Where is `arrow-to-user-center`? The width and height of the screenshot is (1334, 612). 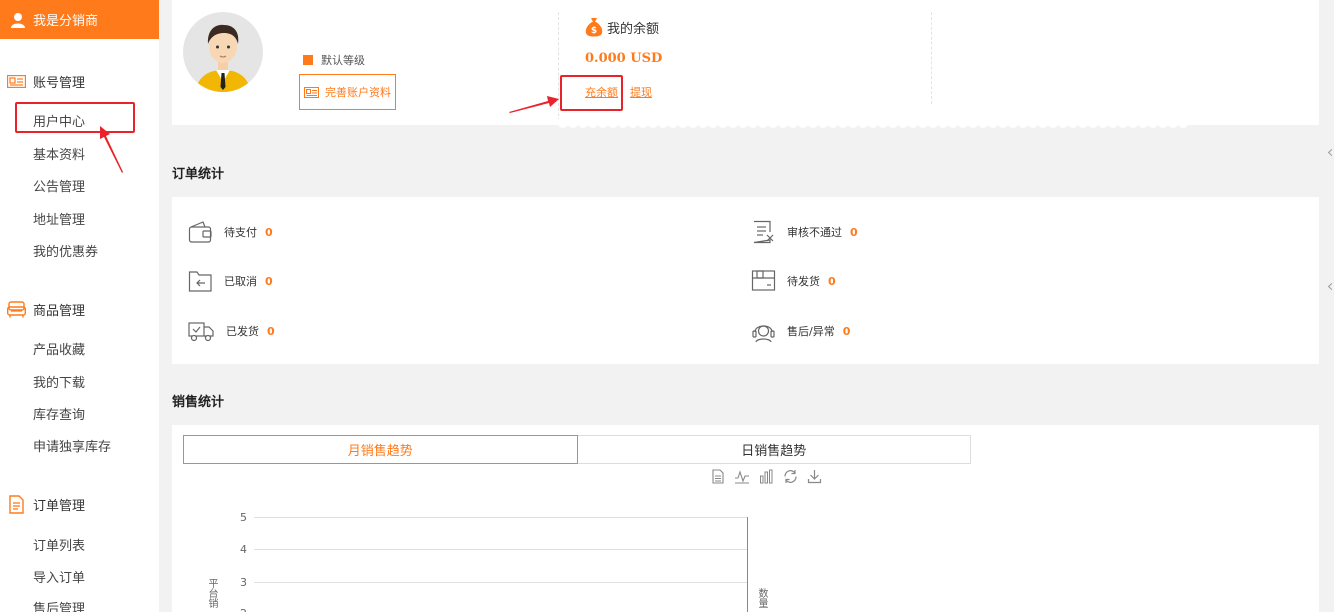 arrow-to-user-center is located at coordinates (111, 149).